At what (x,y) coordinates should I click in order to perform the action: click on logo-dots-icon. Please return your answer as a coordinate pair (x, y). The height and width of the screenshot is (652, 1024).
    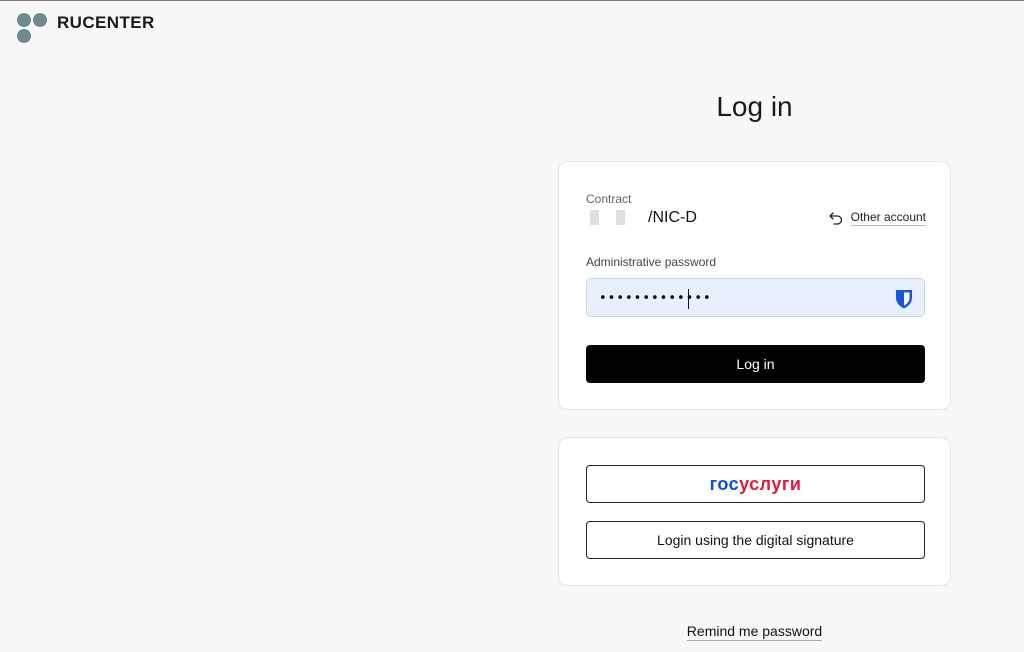
    Looking at the image, I should click on (32, 28).